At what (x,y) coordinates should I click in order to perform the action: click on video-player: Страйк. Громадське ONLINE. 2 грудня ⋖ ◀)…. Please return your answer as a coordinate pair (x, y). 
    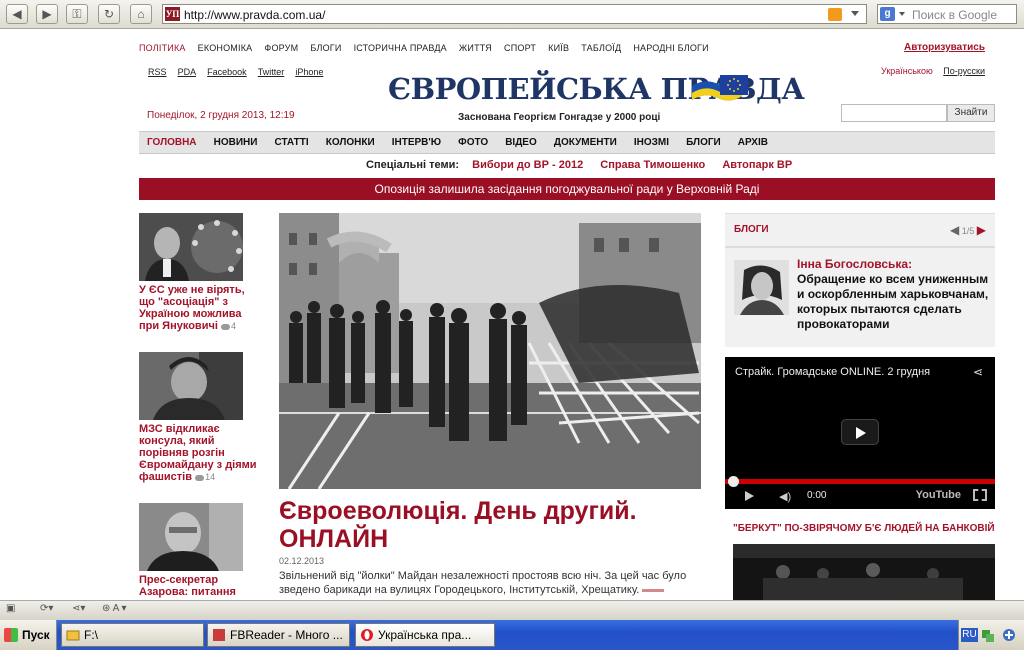
    Looking at the image, I should click on (860, 433).